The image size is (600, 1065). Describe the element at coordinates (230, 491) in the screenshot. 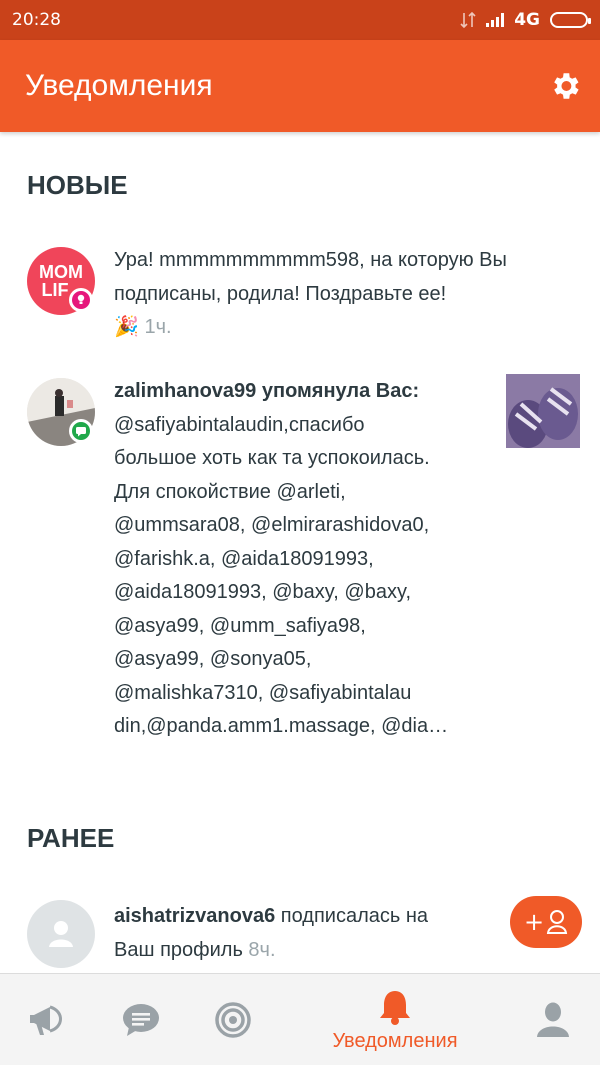

I see `mention-line: Для спокойствие @arleti,` at that location.